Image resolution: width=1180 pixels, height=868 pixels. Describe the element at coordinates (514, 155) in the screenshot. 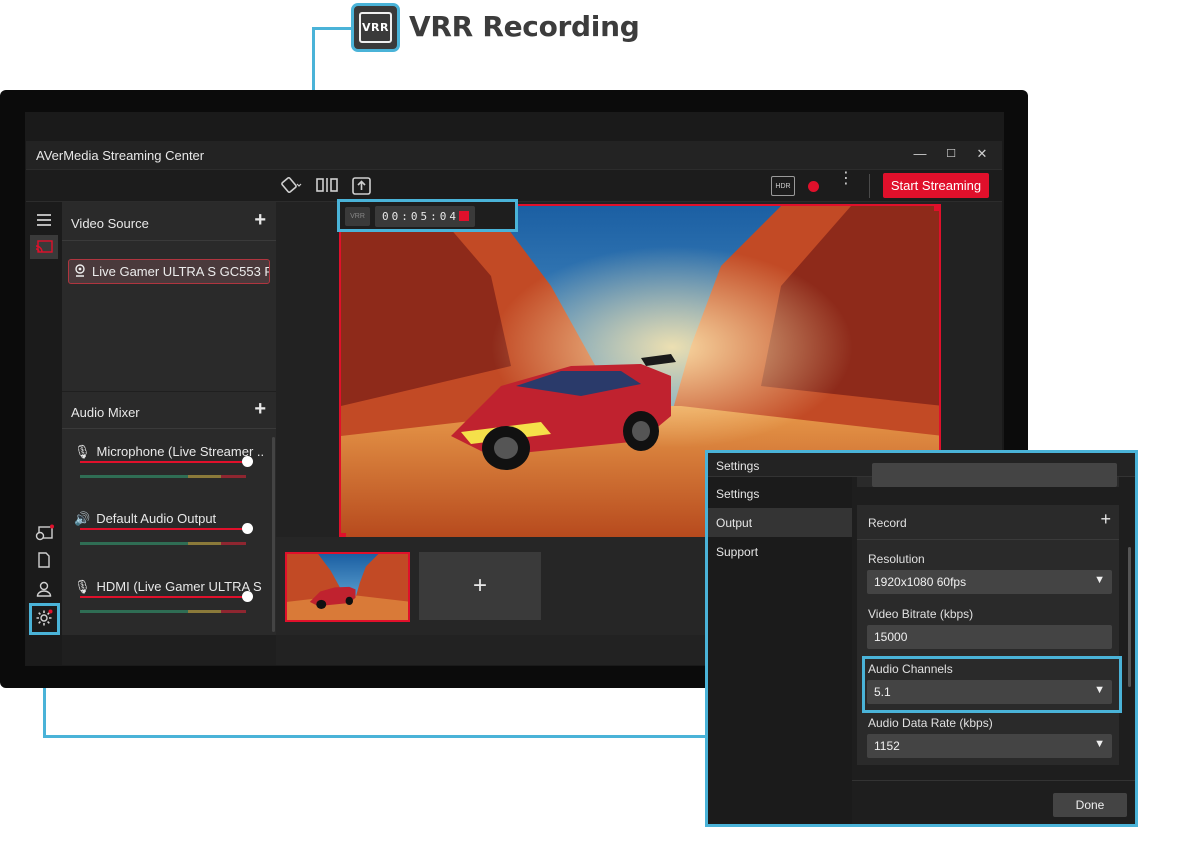

I see `title-bar: AVerMedia Streaming Center — ☐ ✕` at that location.